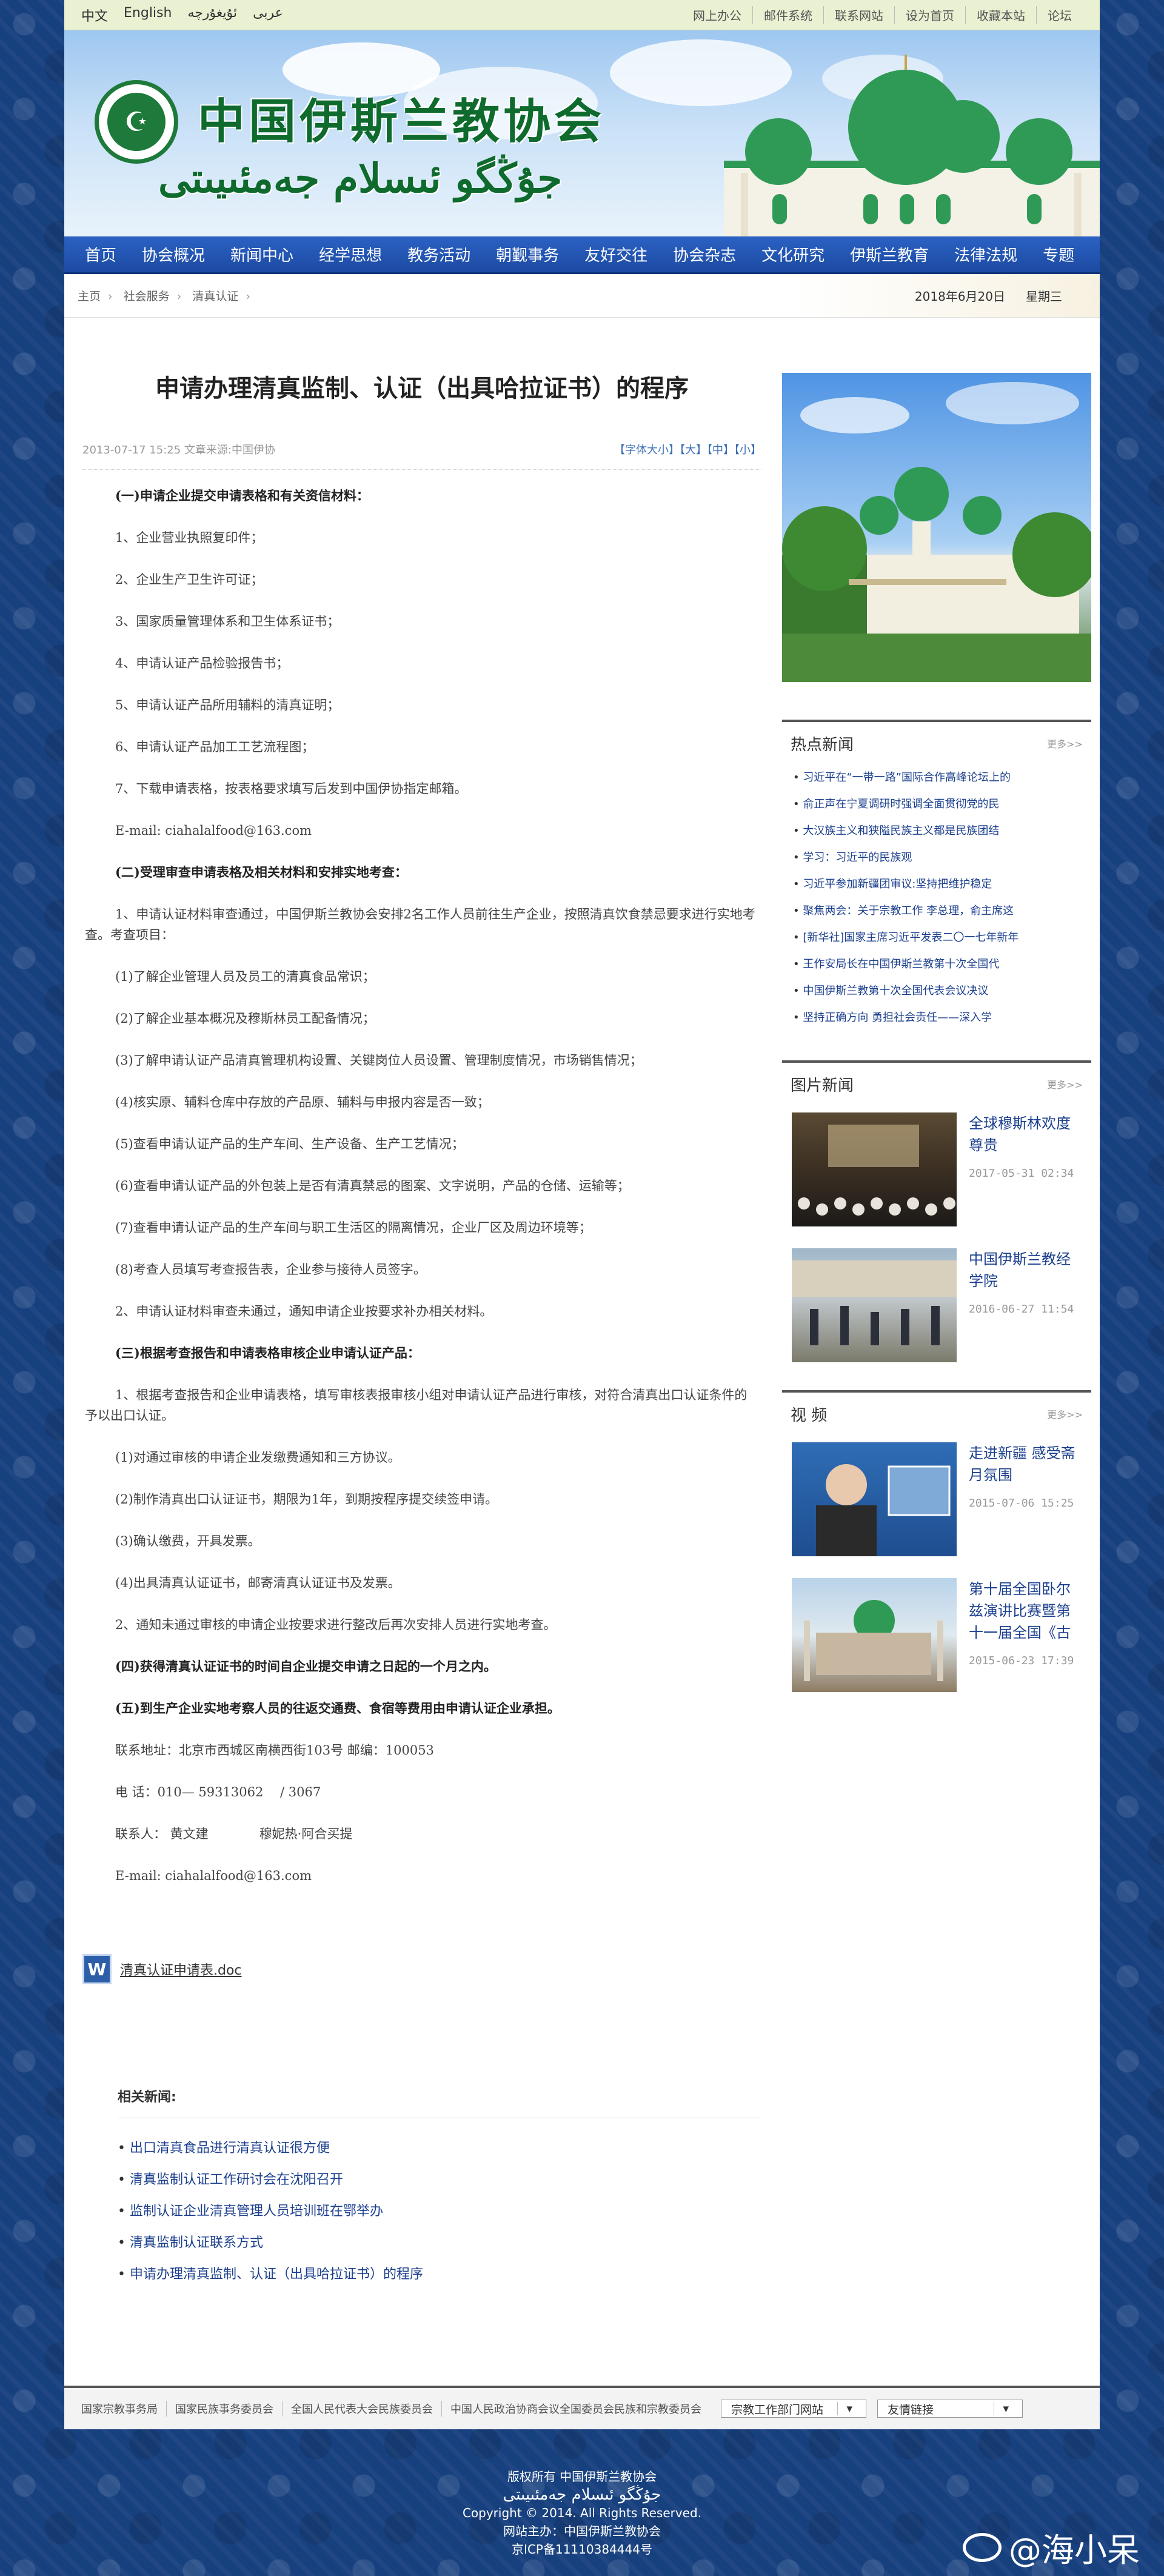 The height and width of the screenshot is (2576, 1164). Describe the element at coordinates (306, 1499) in the screenshot. I see `article-paragraph: (2)制作清真出口认证证书，期限为1年，到期按程序提交续签申请。` at that location.